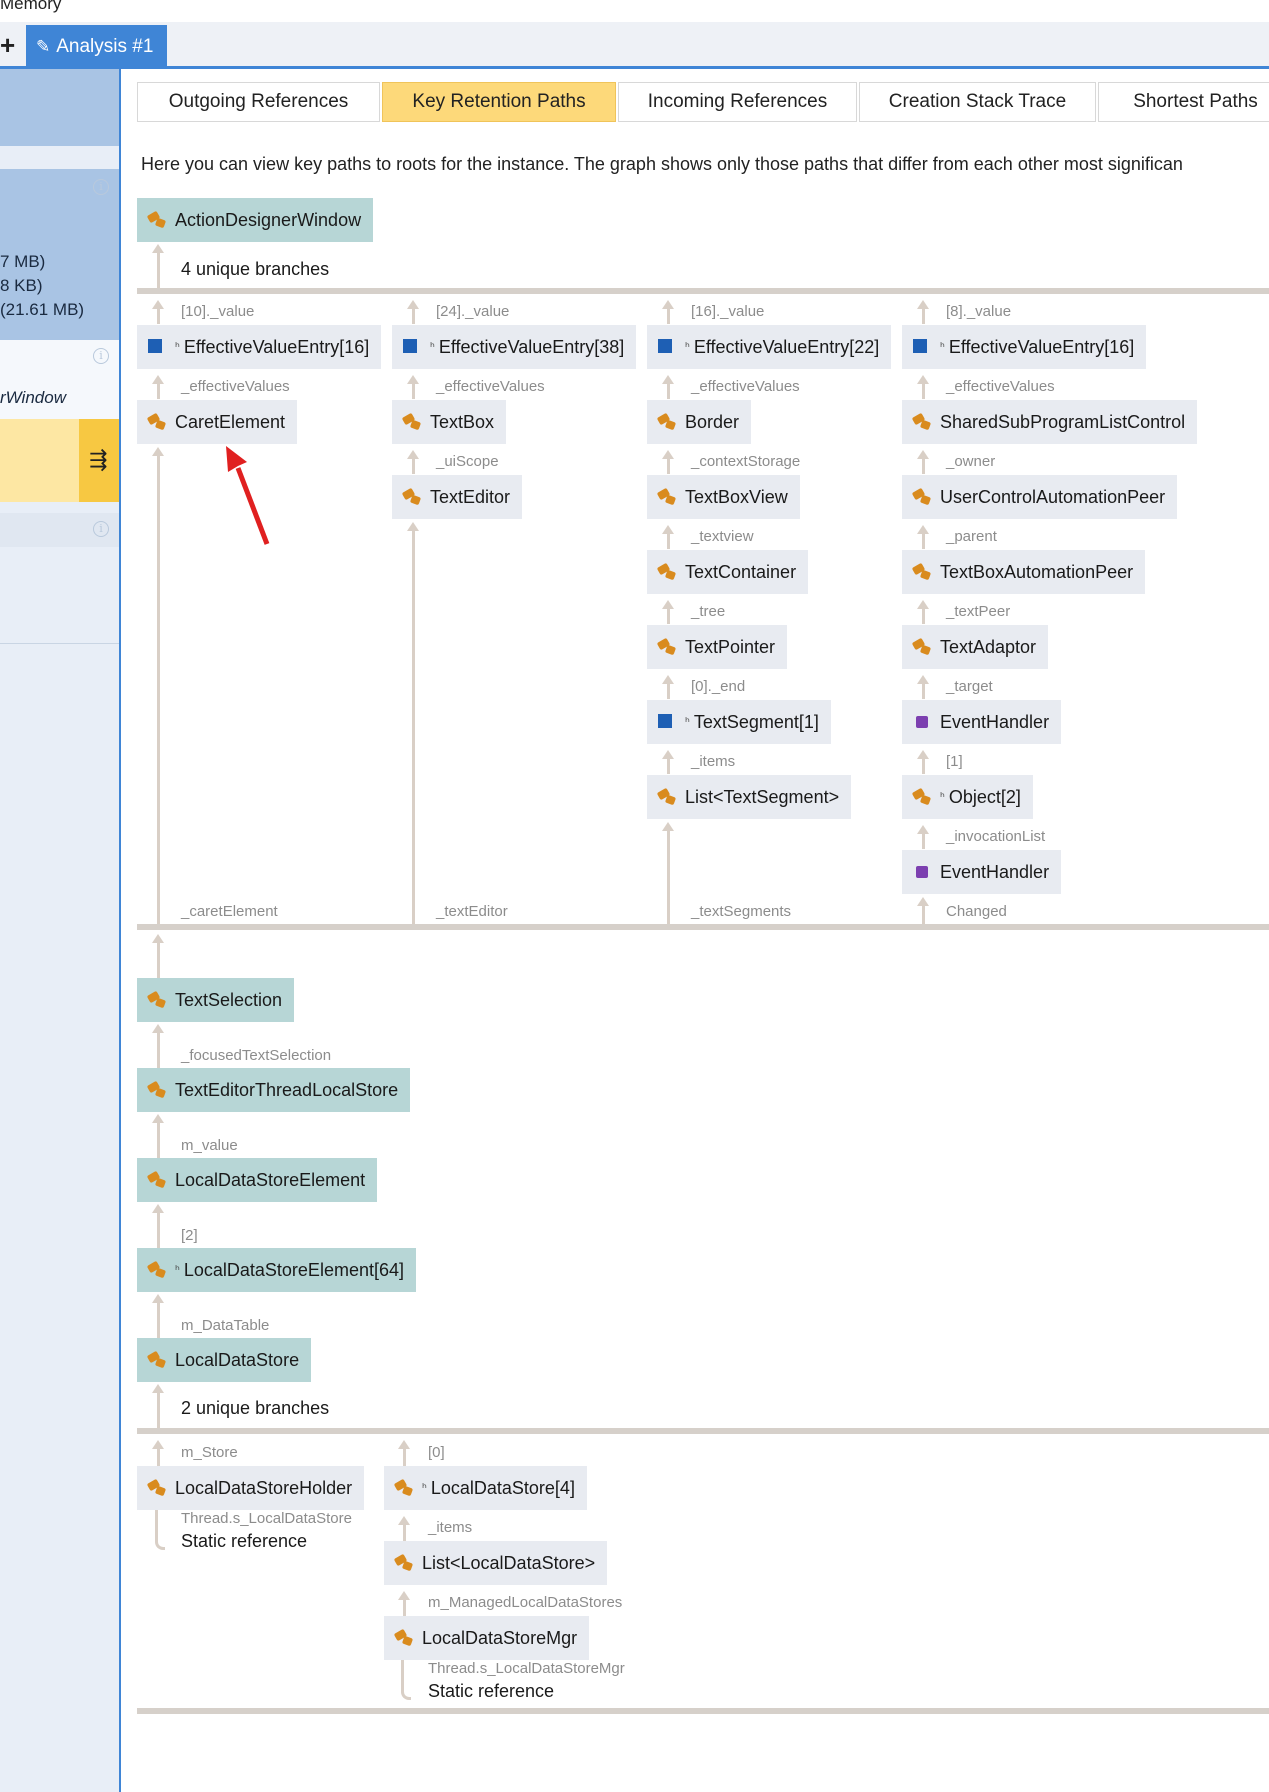  I want to click on left-pane-row: i, so click(59, 530).